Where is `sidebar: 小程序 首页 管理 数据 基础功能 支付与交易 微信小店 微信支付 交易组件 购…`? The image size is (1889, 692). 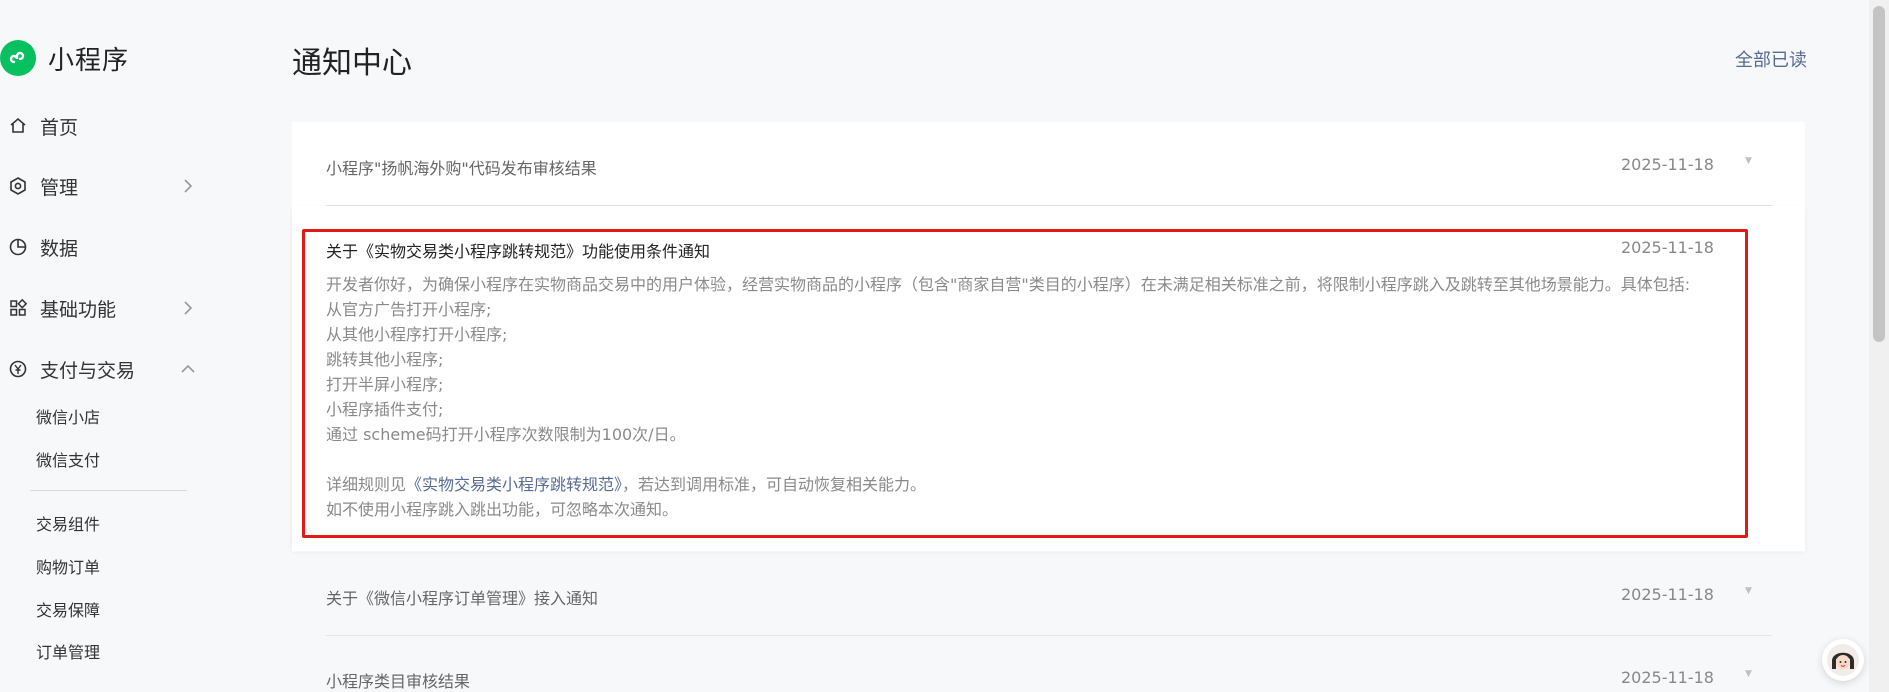 sidebar: 小程序 首页 管理 数据 基础功能 支付与交易 微信小店 微信支付 交易组件 购… is located at coordinates (115, 346).